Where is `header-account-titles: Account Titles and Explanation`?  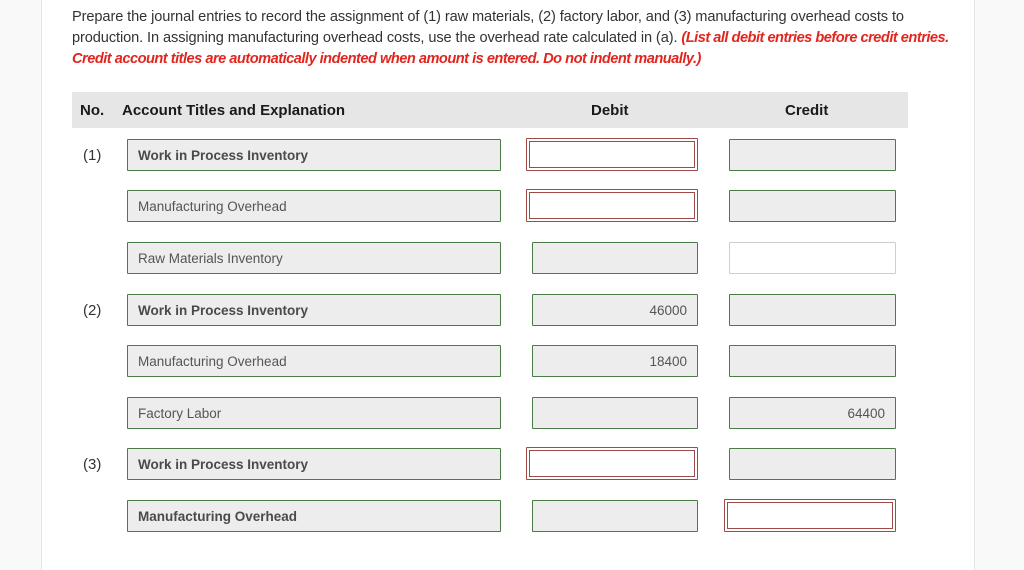
header-account-titles: Account Titles and Explanation is located at coordinates (234, 110).